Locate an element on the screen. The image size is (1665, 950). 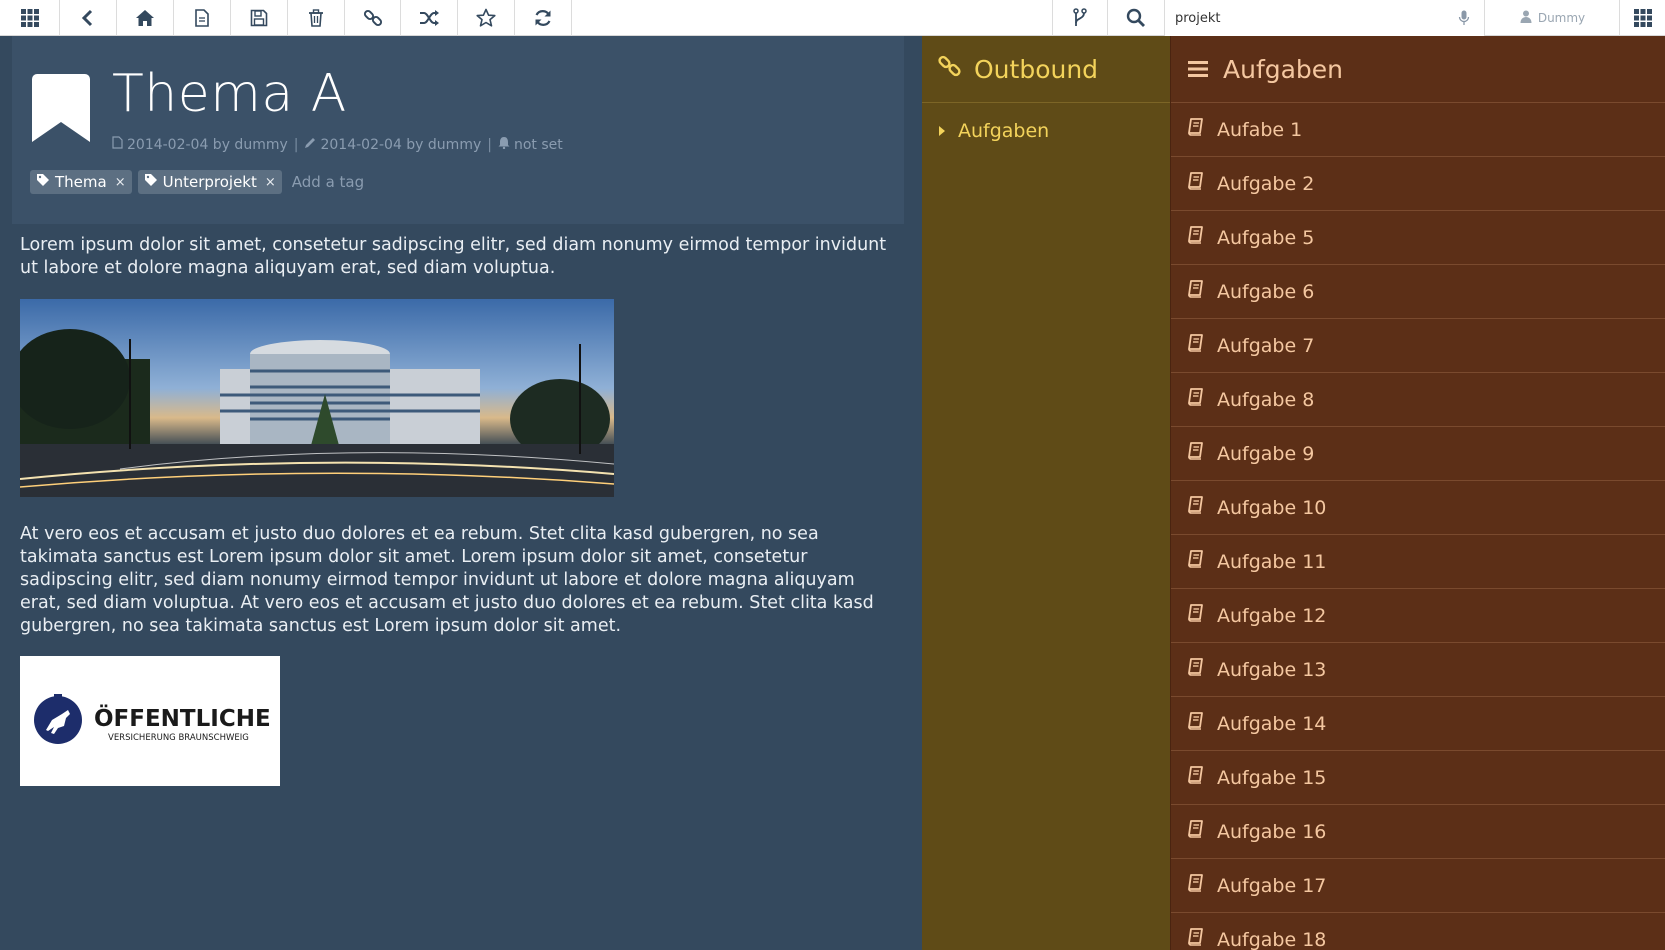
save-button is located at coordinates (259, 18).